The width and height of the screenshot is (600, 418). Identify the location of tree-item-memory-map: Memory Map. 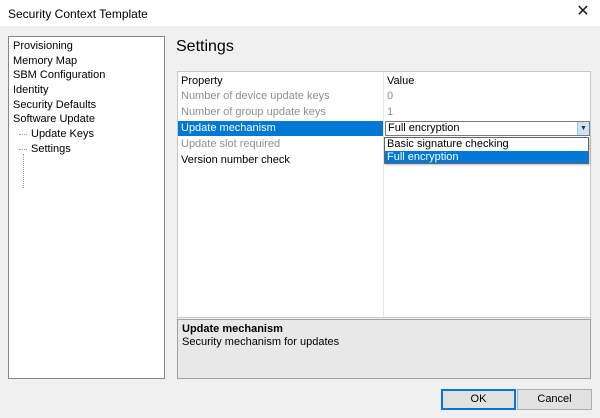
(86, 61).